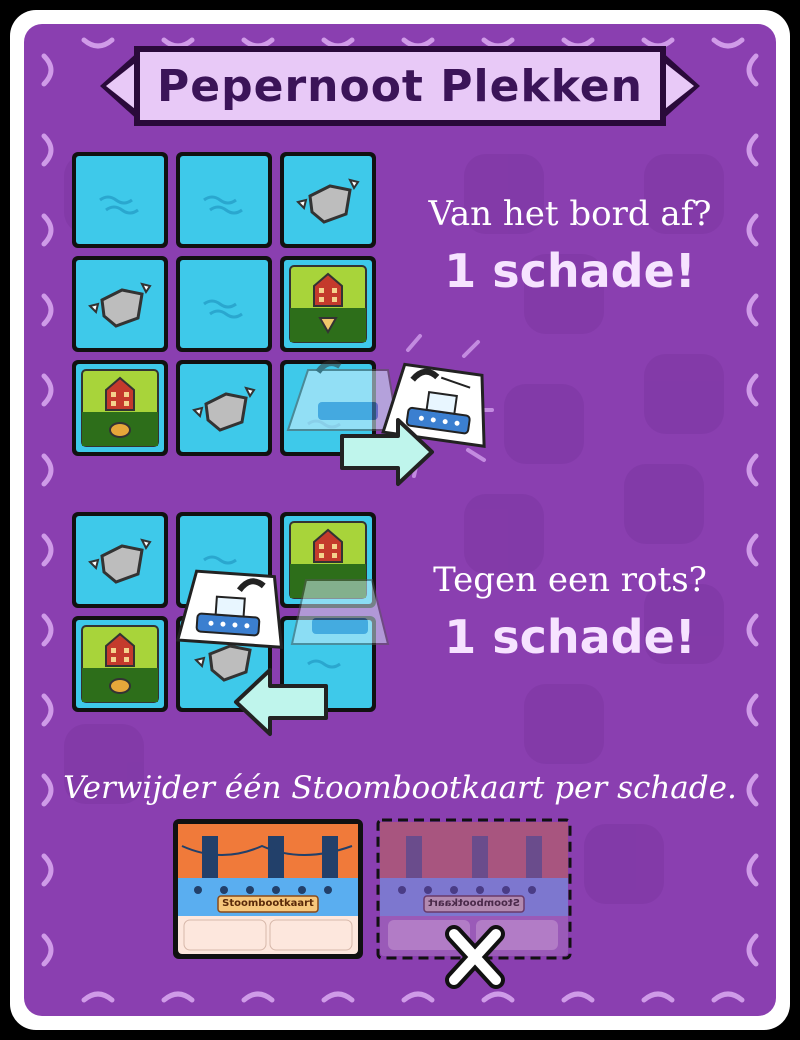  What do you see at coordinates (283, 652) in the screenshot?
I see `rock-ship-move` at bounding box center [283, 652].